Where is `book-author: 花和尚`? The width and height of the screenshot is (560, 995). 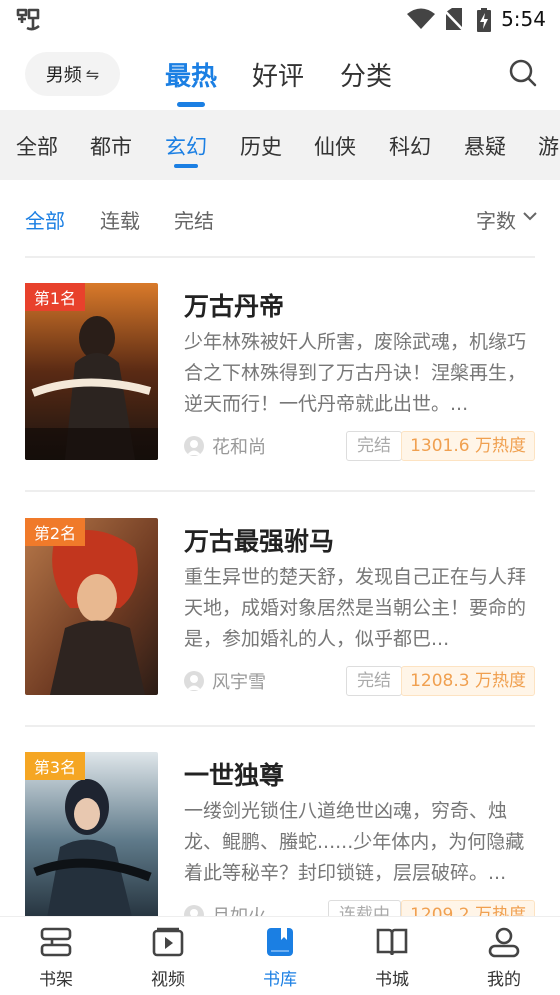
book-author: 花和尚 is located at coordinates (225, 446).